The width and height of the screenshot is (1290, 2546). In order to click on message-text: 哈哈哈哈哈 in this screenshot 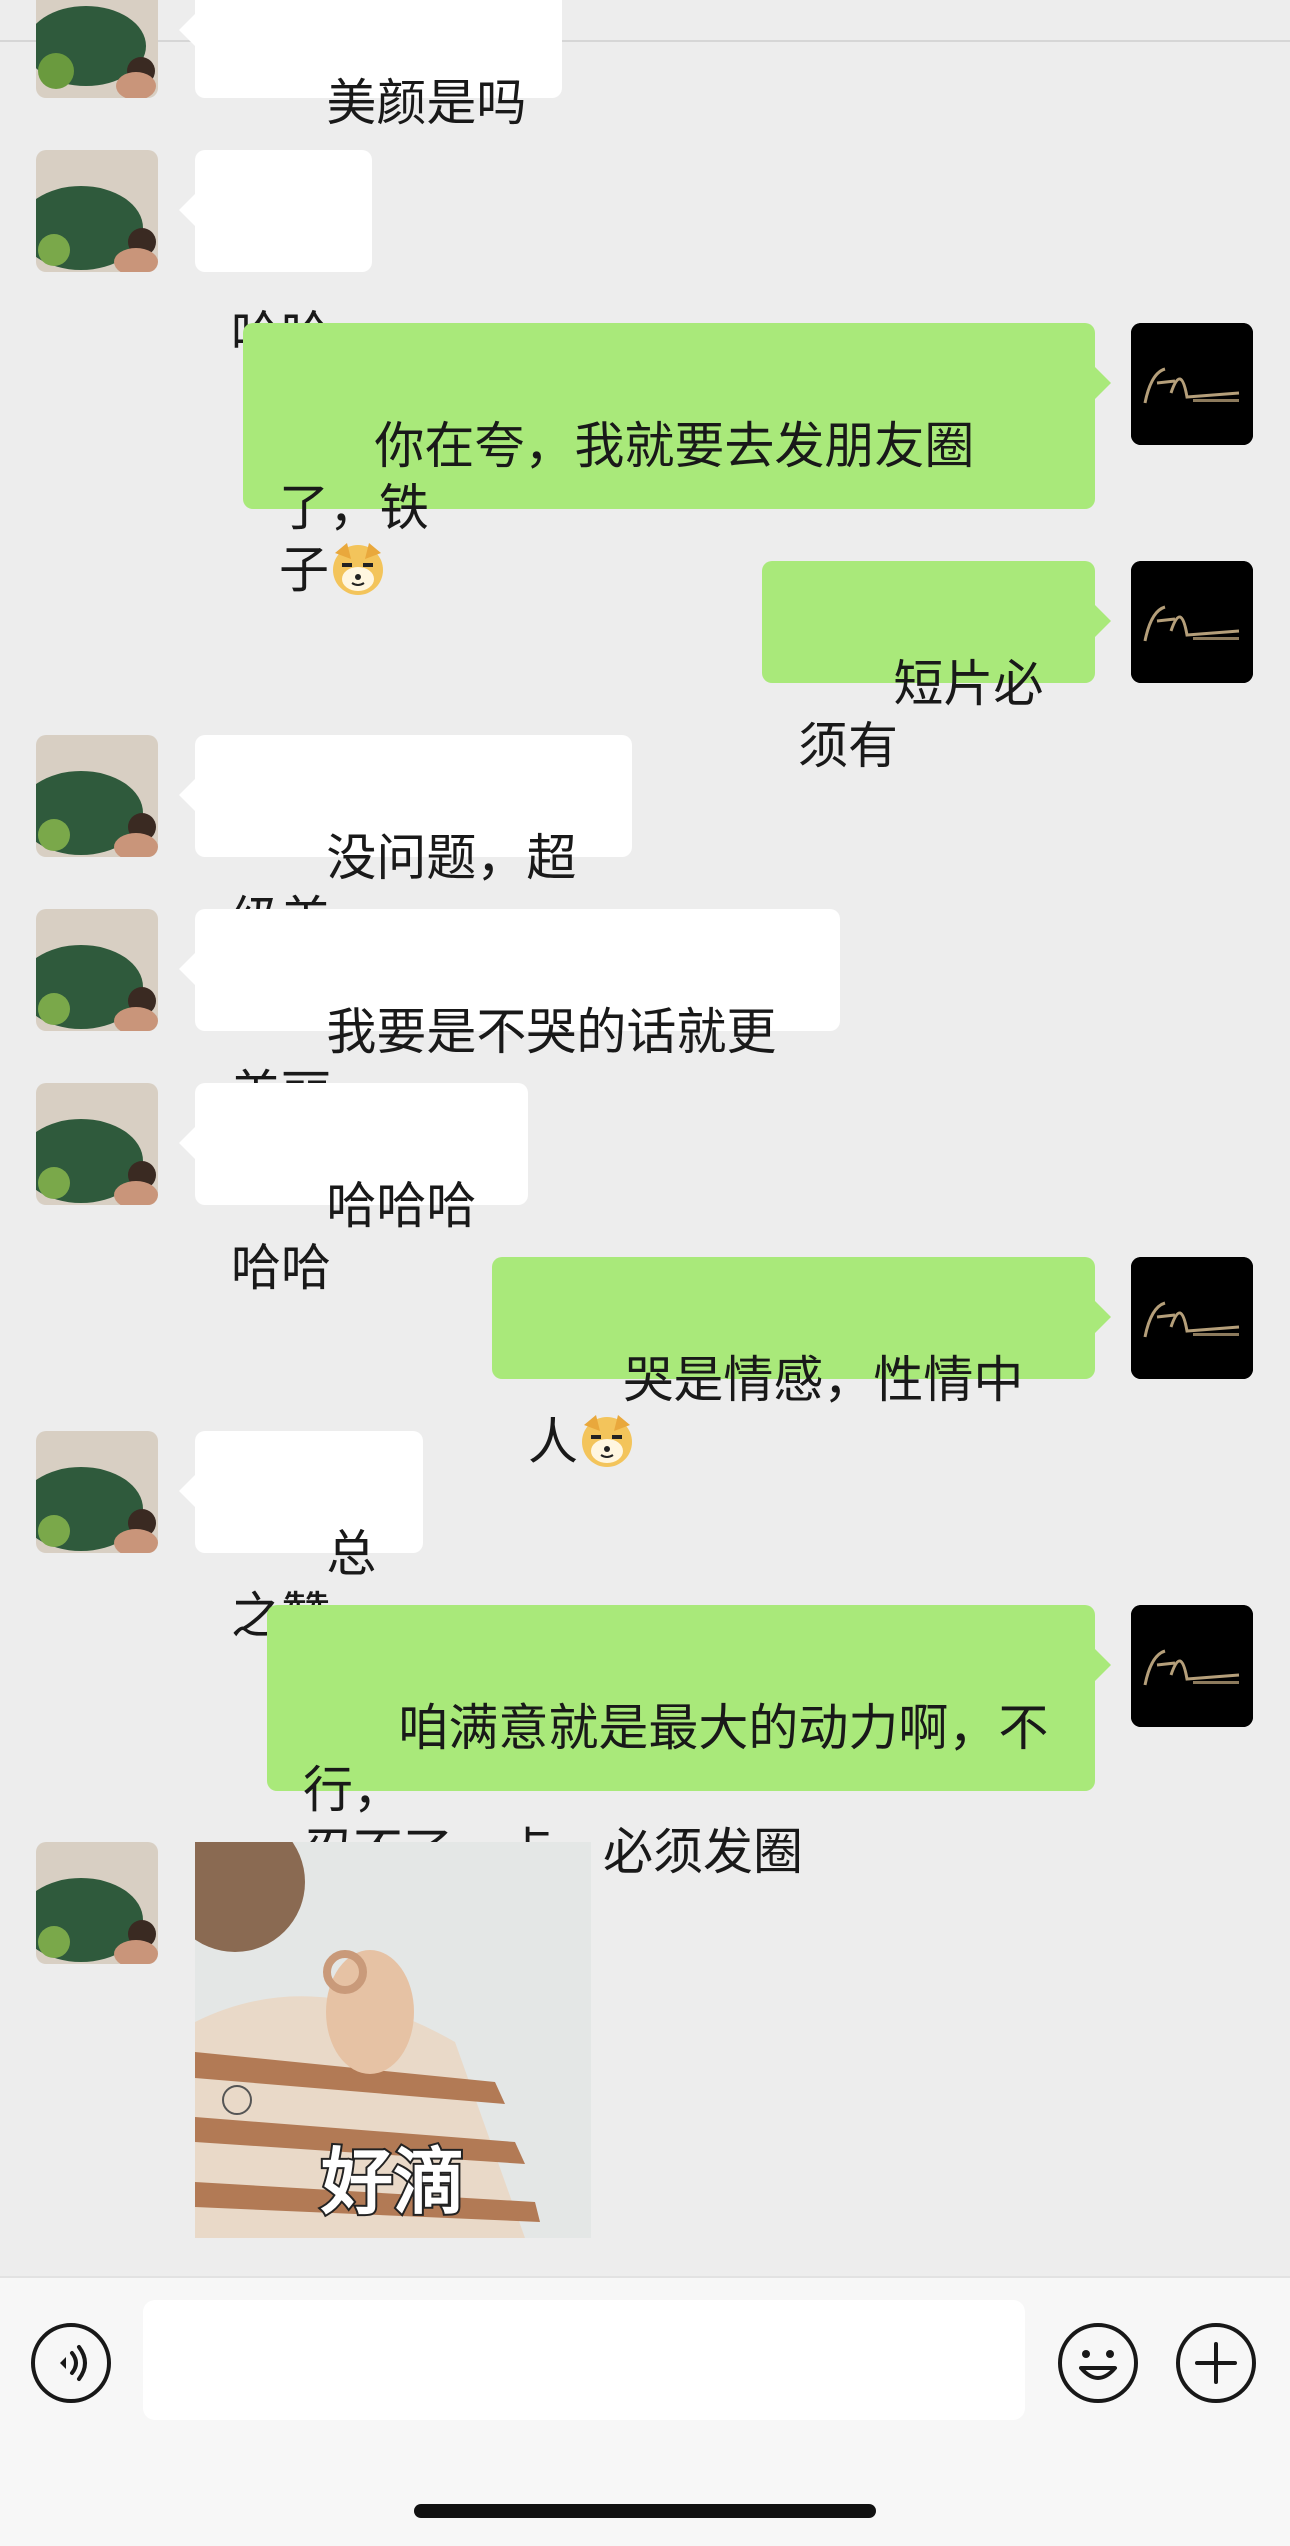, I will do `click(354, 1237)`.